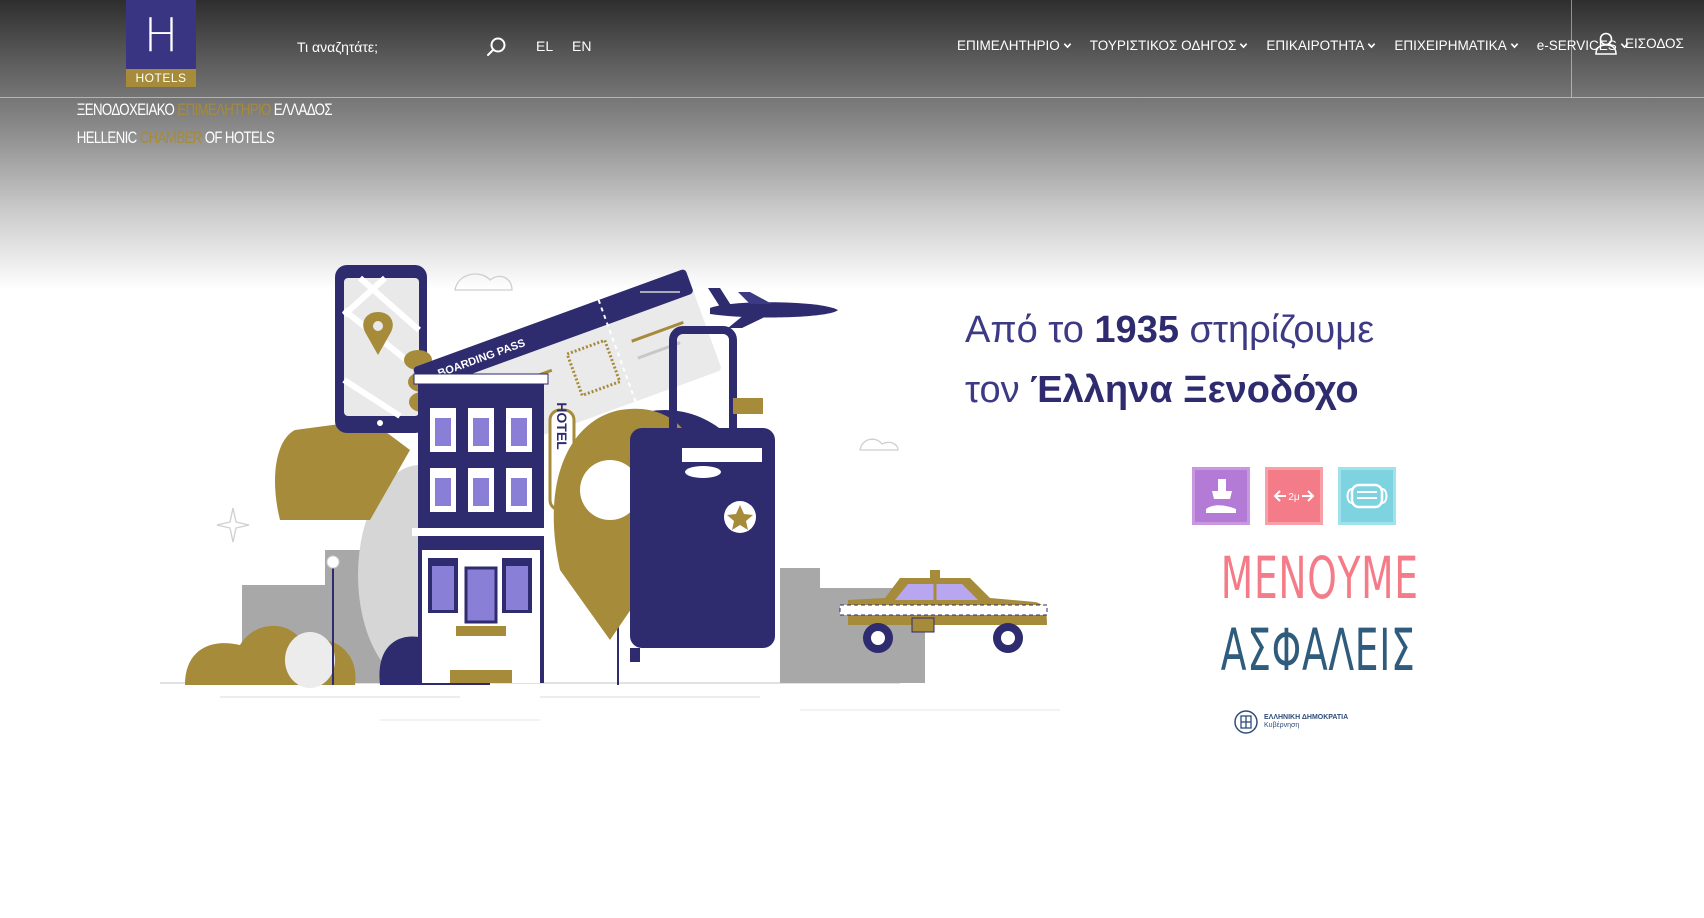 The width and height of the screenshot is (1704, 918). I want to click on nav-item-tourist-guide: ΤΟΥΡΙΣΤΙΚΟΣ ΟΔΗΓΟΣ, so click(1169, 45).